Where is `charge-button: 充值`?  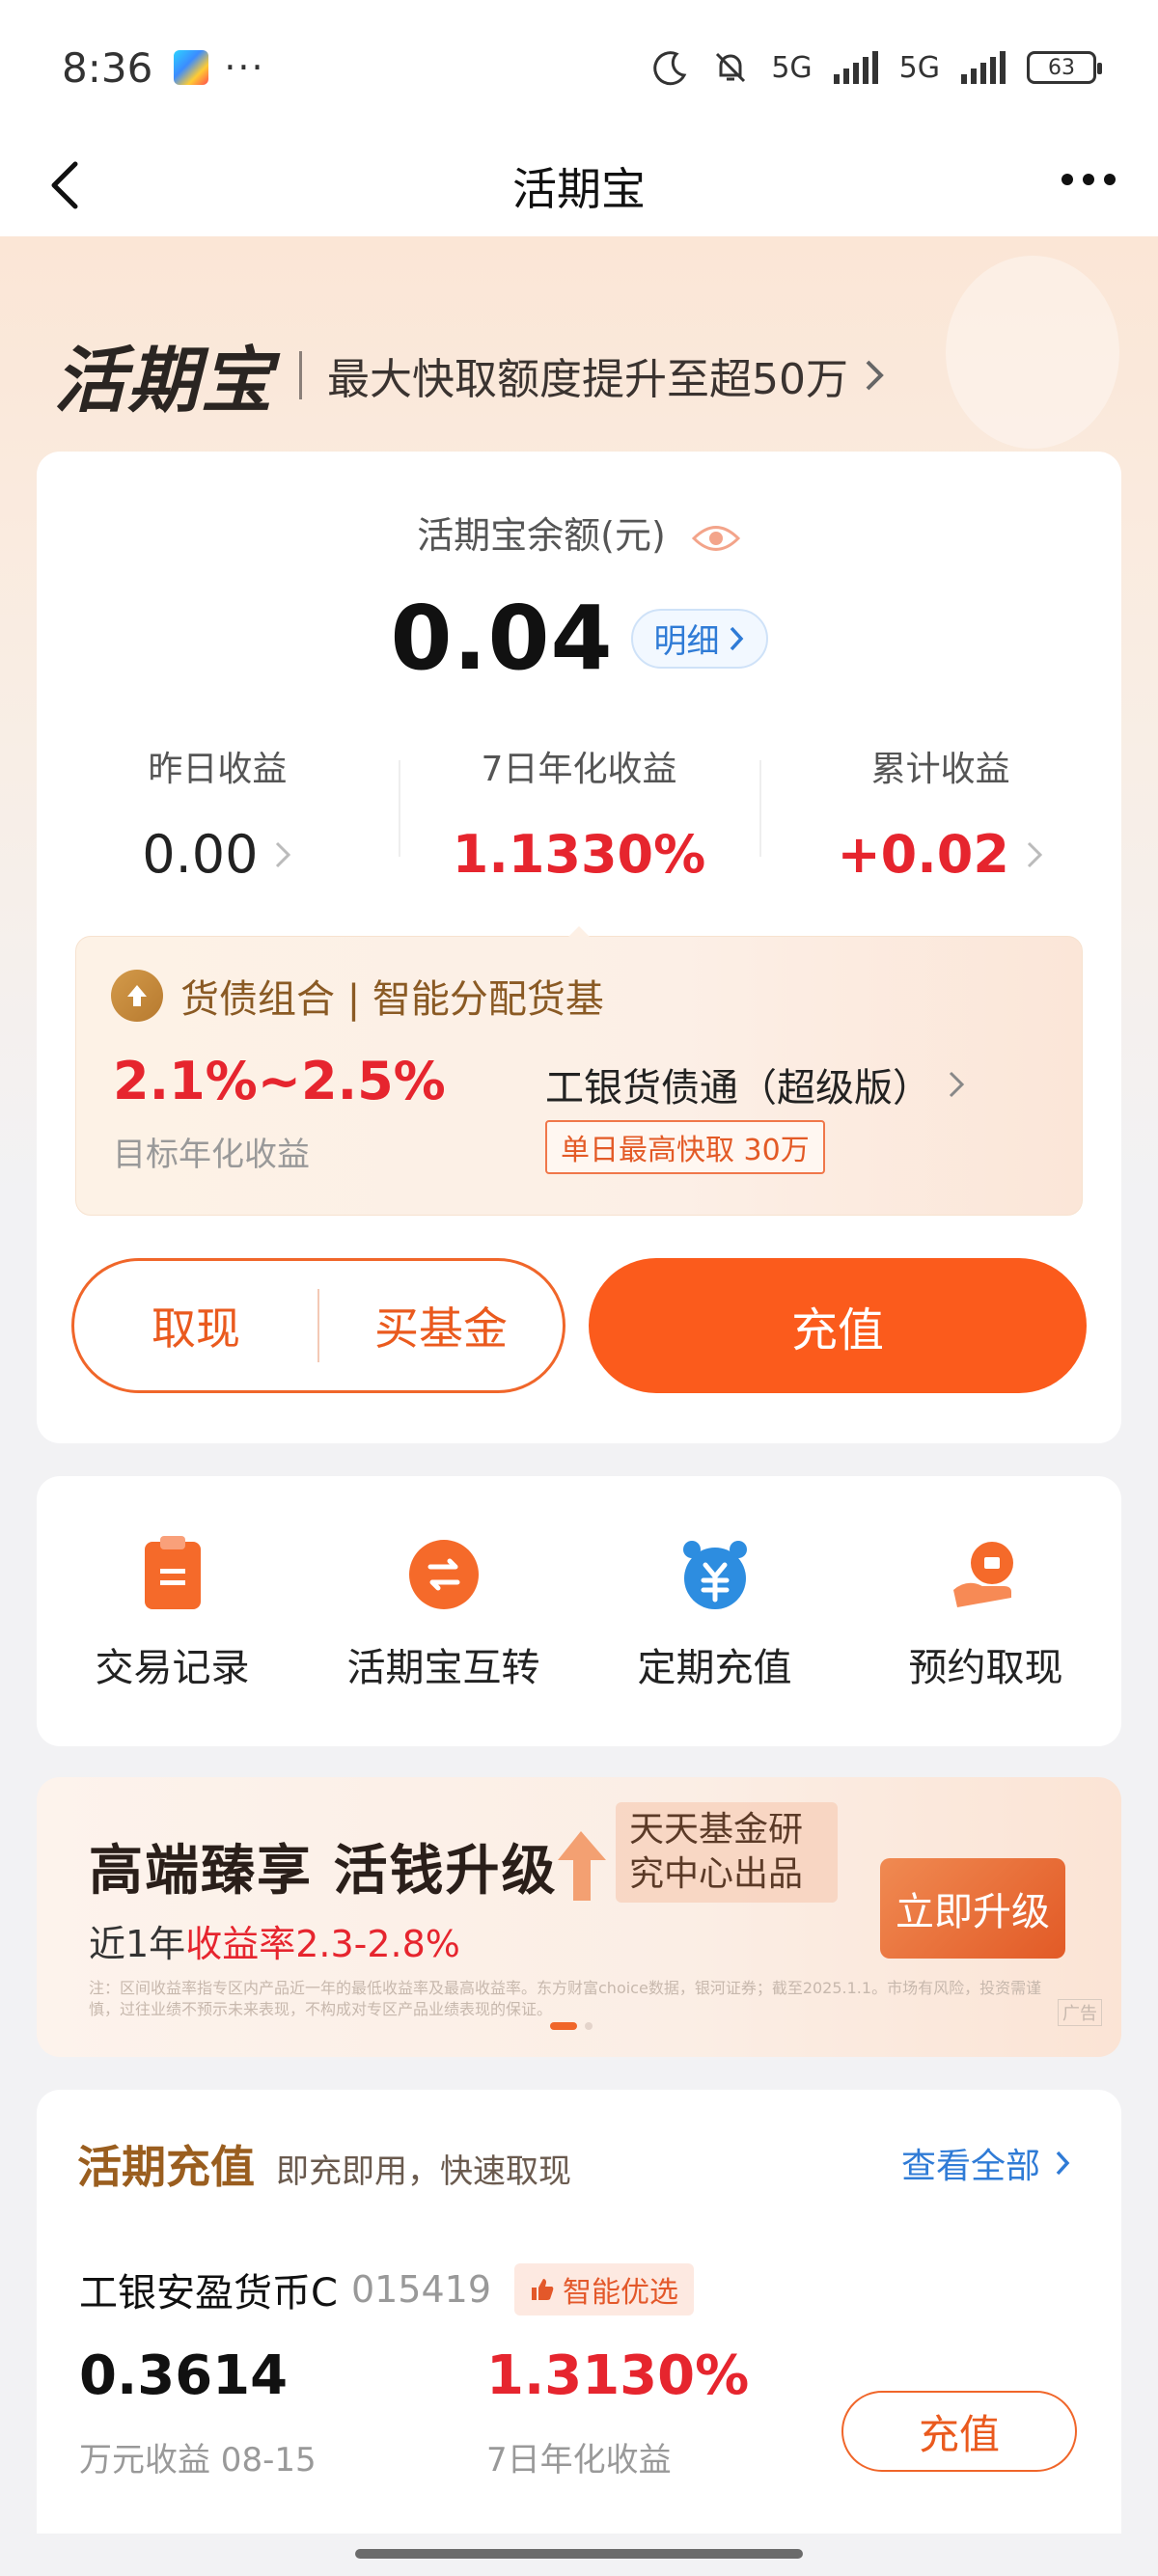 charge-button: 充值 is located at coordinates (838, 1325).